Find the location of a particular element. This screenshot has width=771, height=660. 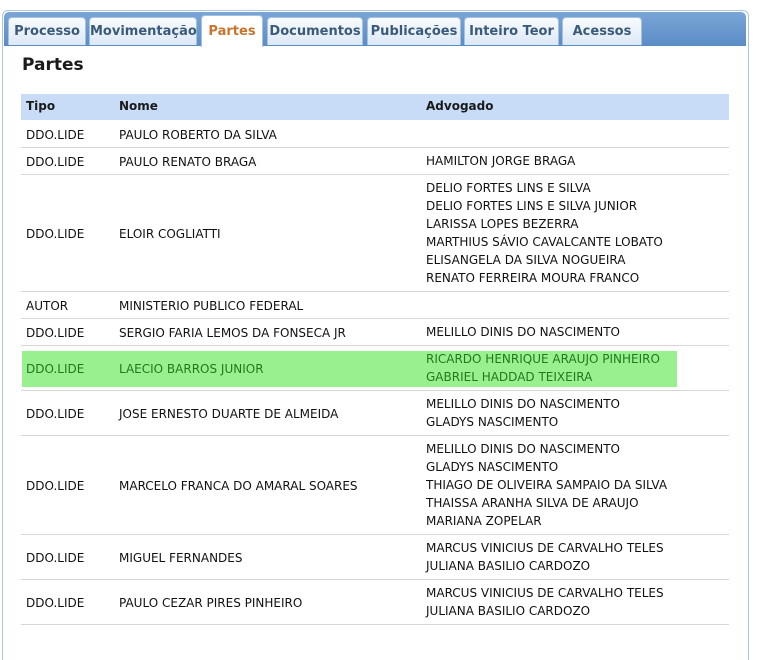

advogado-name: RICARDO HENRIQUE ARAUJO PINHEIRO is located at coordinates (543, 359).